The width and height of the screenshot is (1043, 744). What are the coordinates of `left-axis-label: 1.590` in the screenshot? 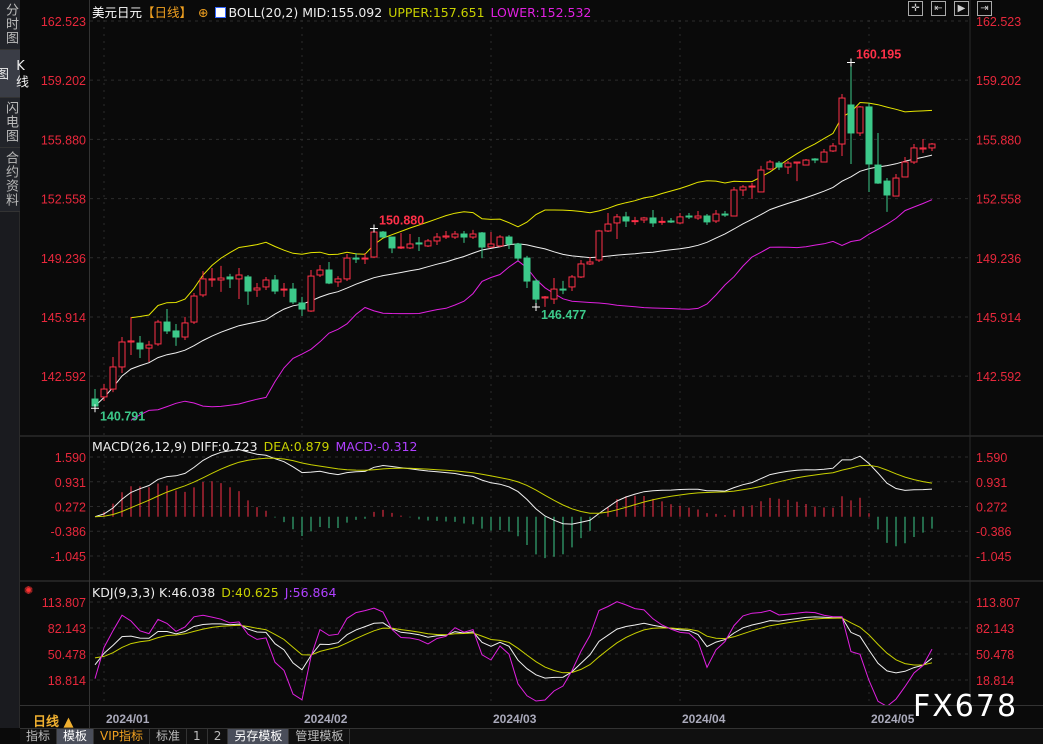 It's located at (70, 458).